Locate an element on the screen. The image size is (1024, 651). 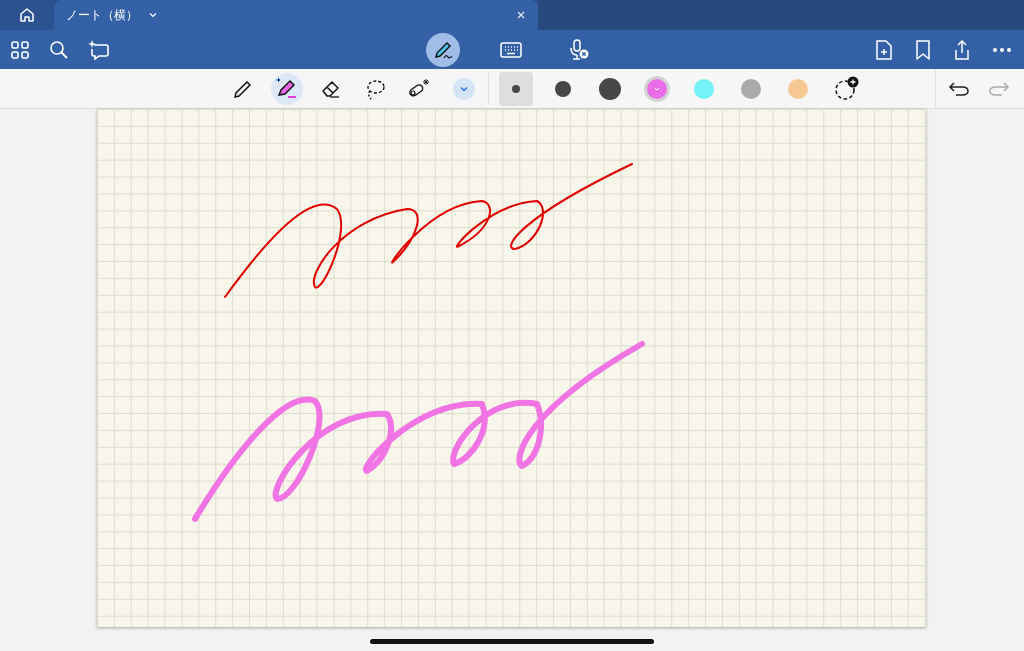
document-tab: ノート（横） is located at coordinates (296, 15).